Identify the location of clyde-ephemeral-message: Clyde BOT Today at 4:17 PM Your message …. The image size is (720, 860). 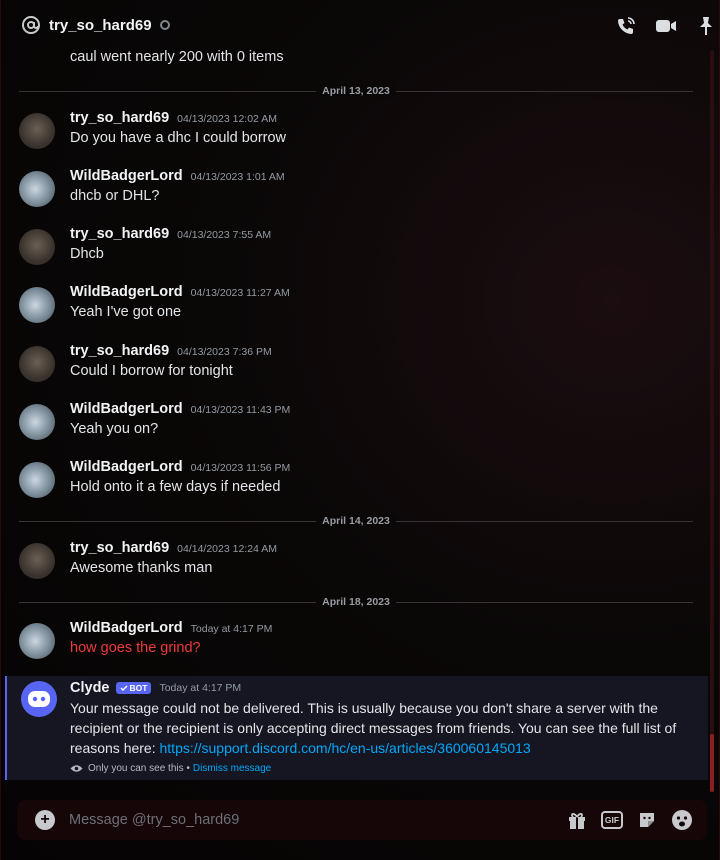
(356, 728).